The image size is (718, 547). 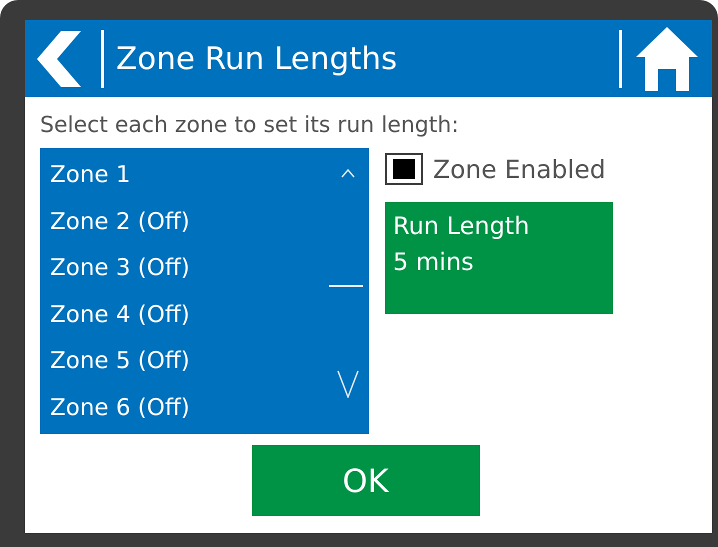 I want to click on window-title: Zone Run Lengths, so click(x=257, y=58).